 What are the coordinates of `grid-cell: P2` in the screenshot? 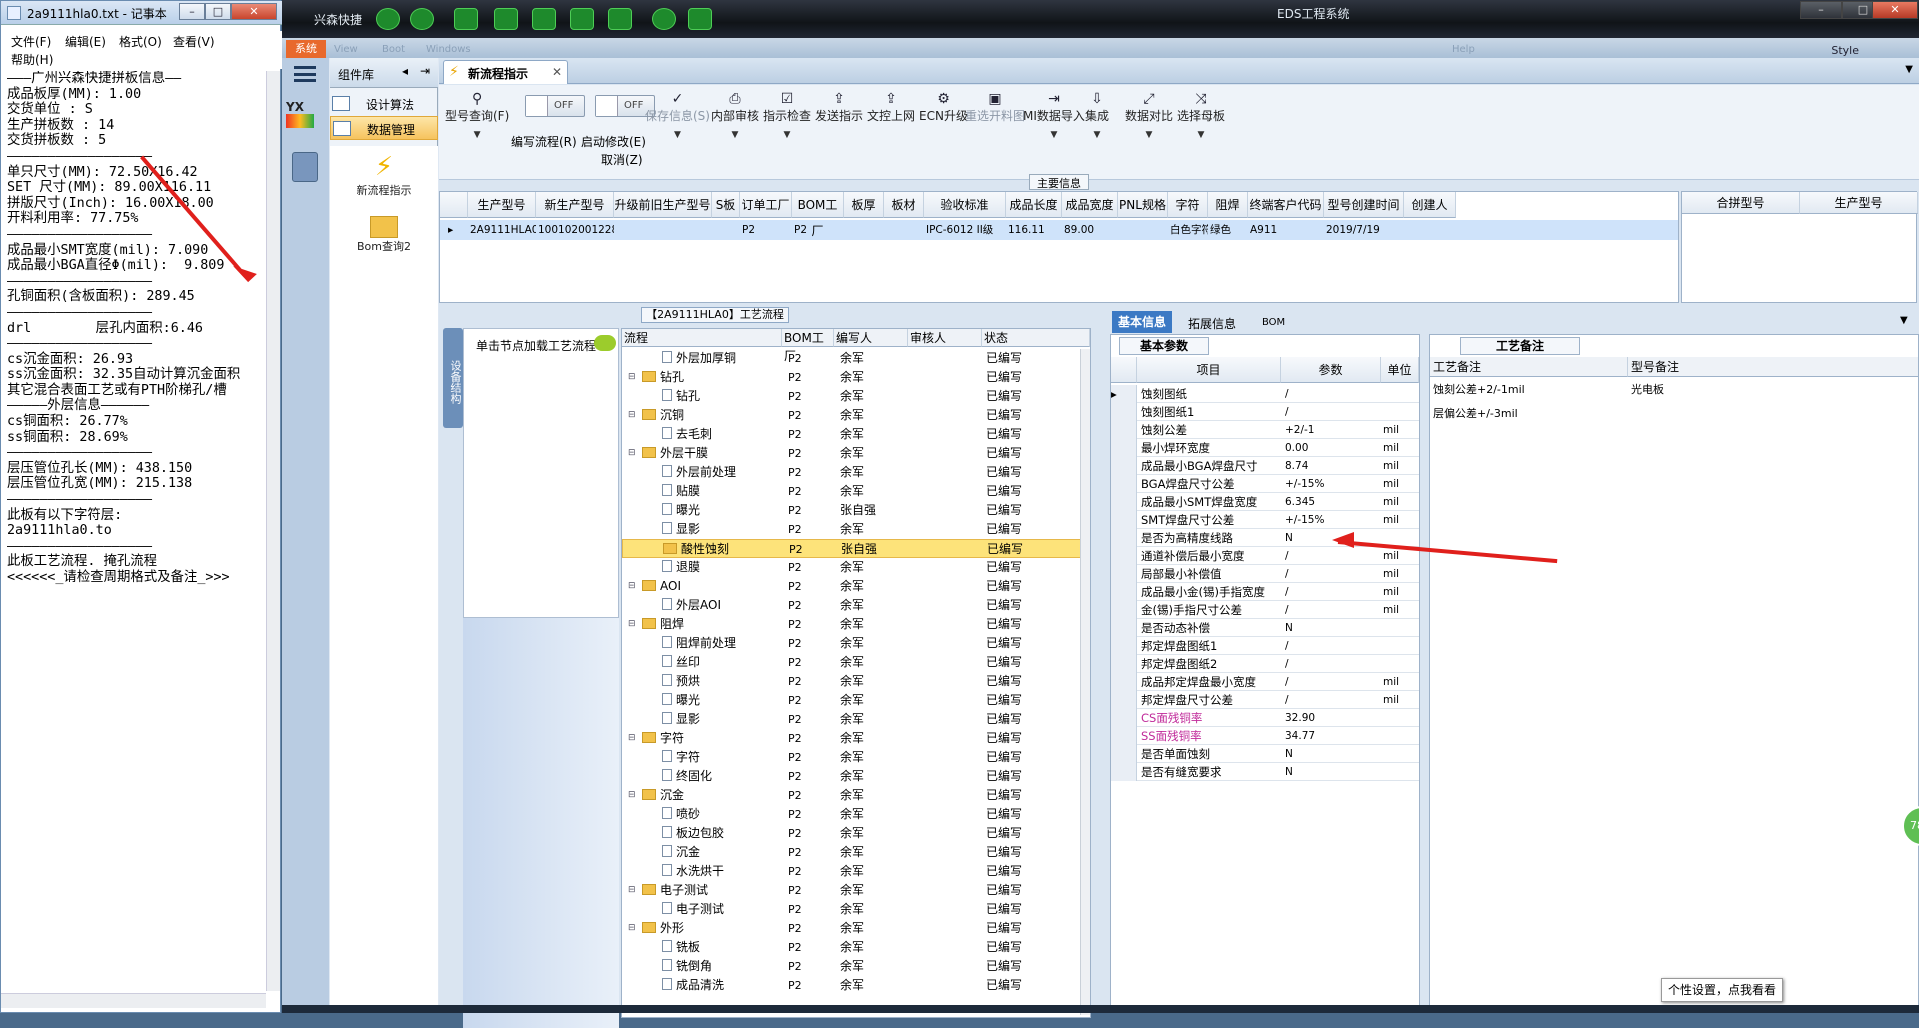 It's located at (766, 230).